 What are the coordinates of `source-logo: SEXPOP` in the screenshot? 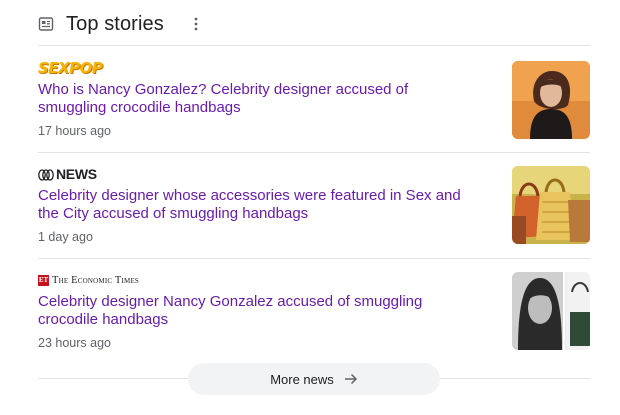 It's located at (314, 68).